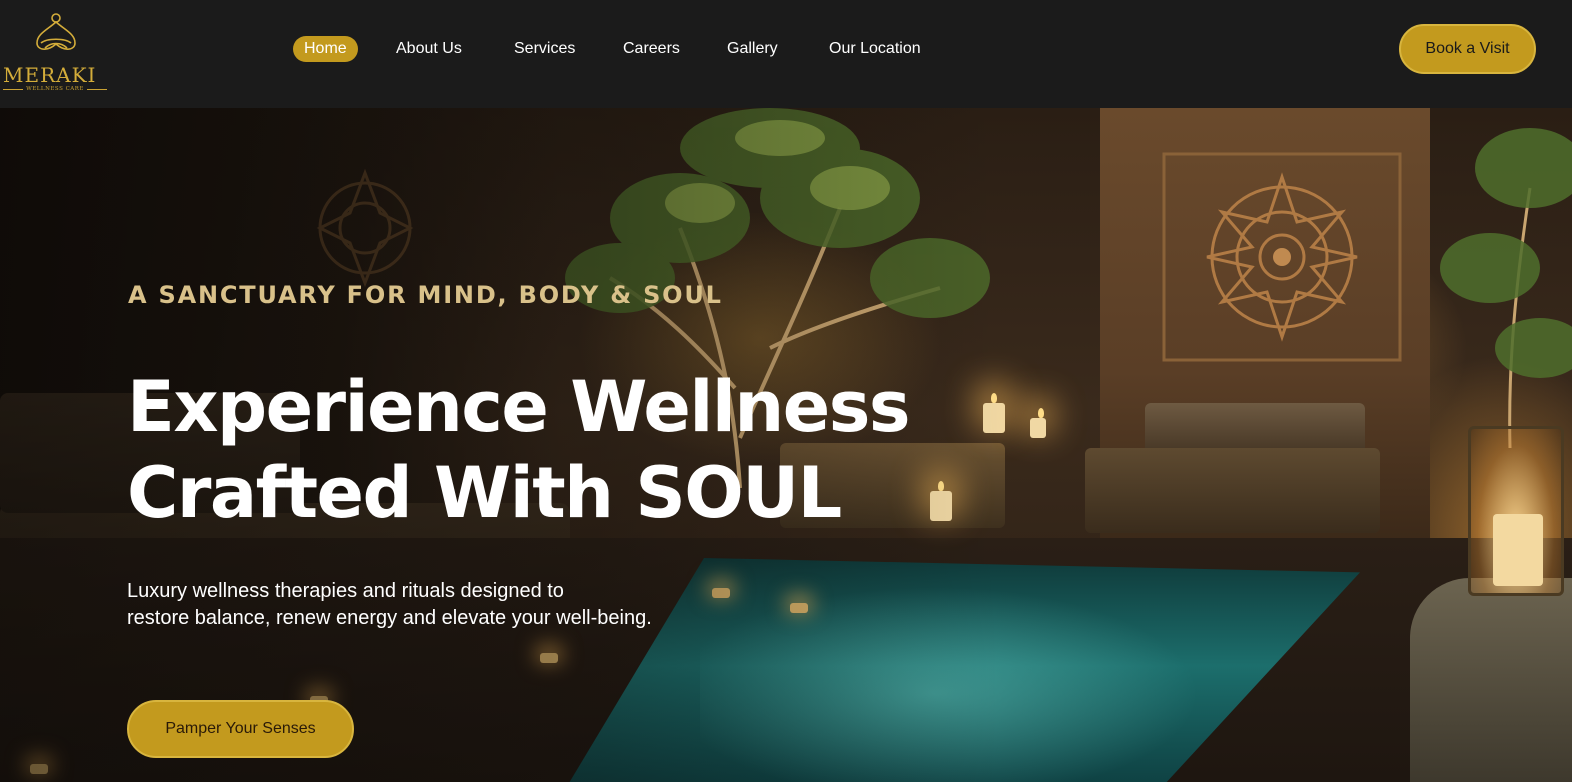 The image size is (1572, 782). I want to click on pamper-your-senses-button: Pamper Your Senses, so click(240, 729).